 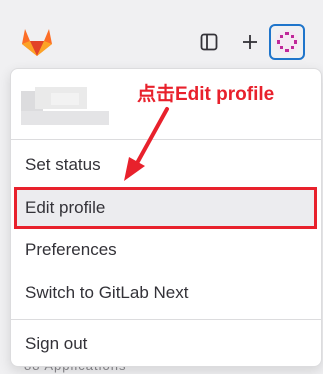 I want to click on annotation-arrow-icon, so click(x=146, y=144).